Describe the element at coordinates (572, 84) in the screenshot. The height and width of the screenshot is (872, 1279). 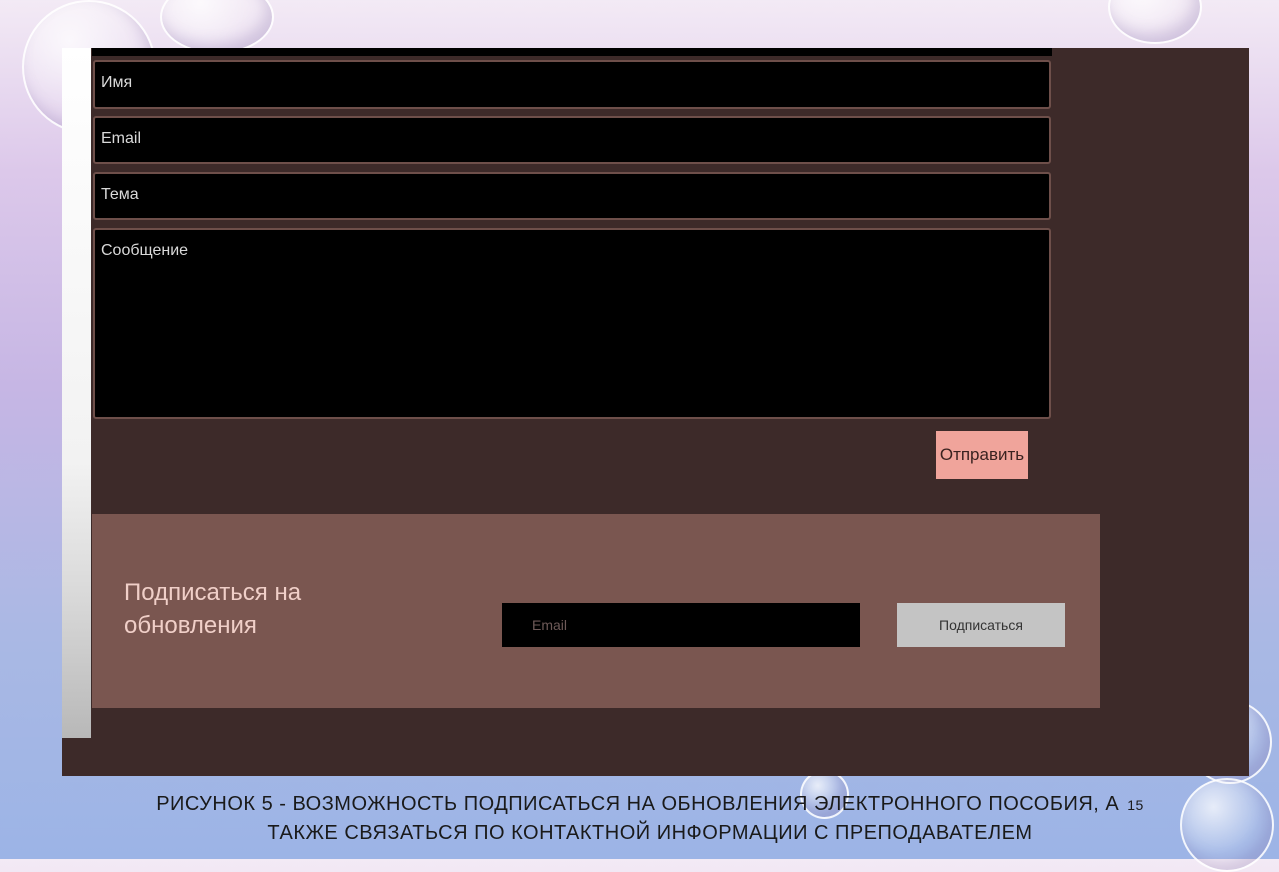
I see `name-field: Имя` at that location.